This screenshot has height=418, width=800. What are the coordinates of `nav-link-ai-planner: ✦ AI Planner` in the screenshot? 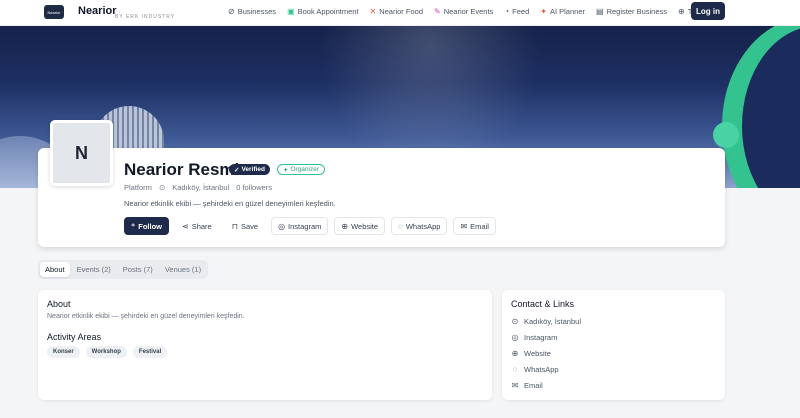 It's located at (562, 11).